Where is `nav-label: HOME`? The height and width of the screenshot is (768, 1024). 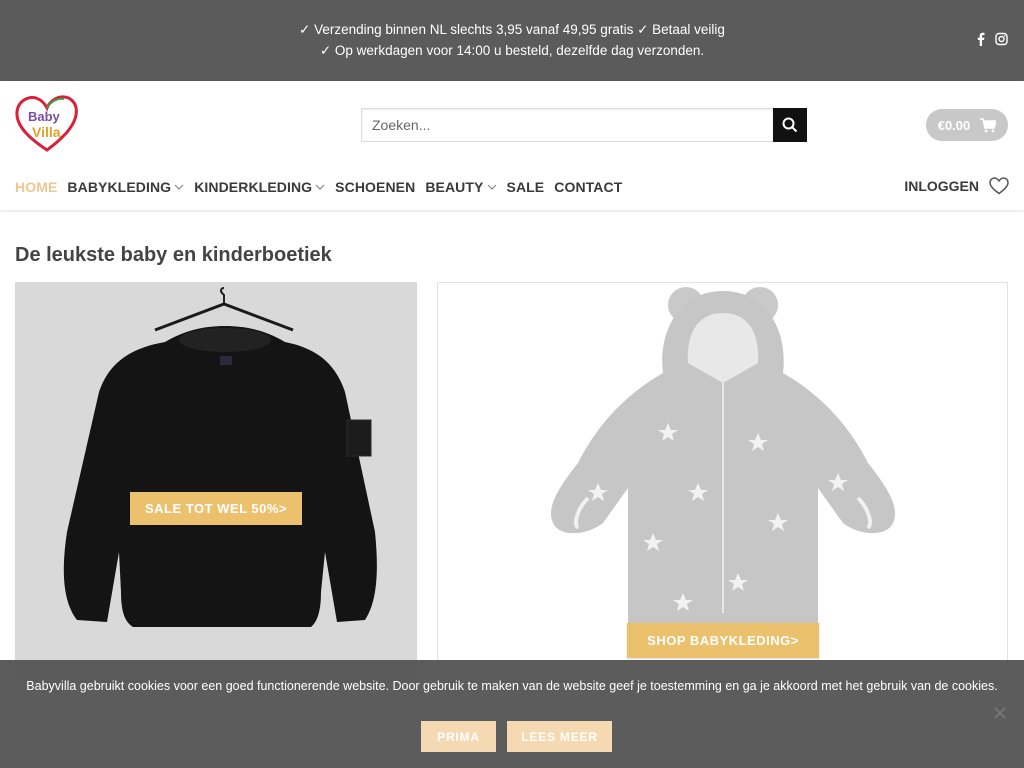
nav-label: HOME is located at coordinates (36, 187).